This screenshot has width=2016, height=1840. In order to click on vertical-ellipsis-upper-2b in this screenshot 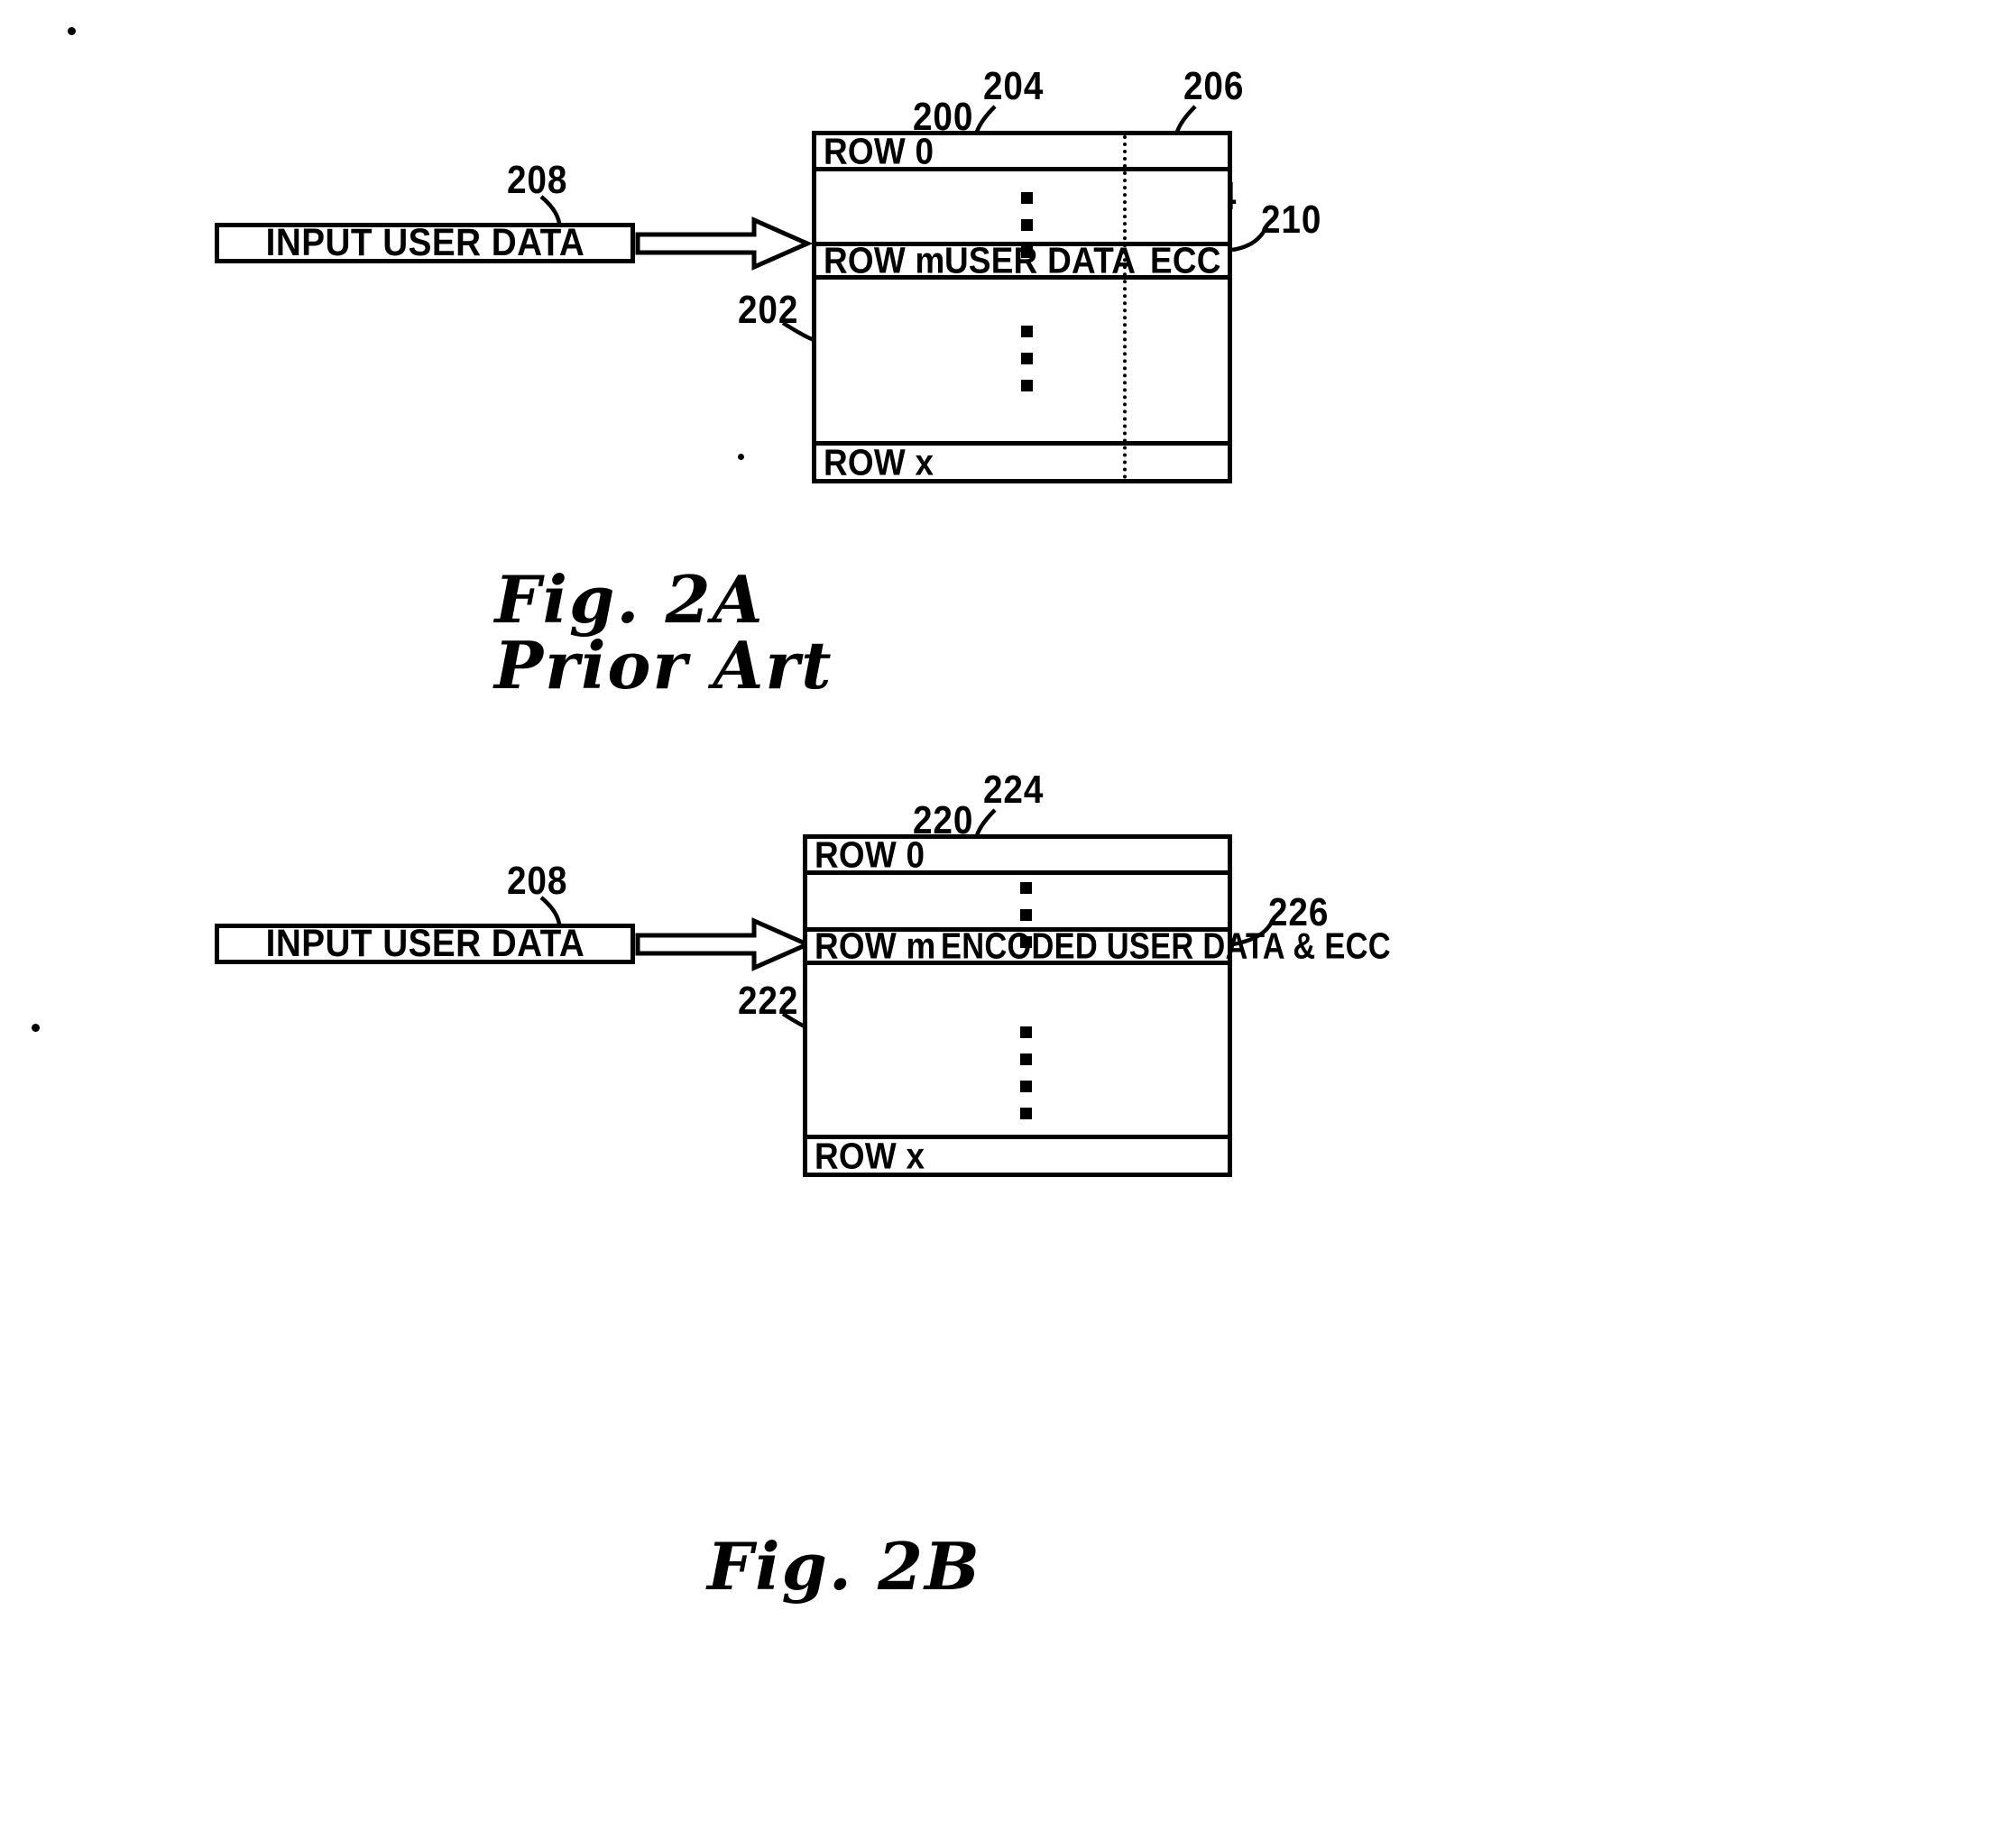, I will do `click(1026, 915)`.